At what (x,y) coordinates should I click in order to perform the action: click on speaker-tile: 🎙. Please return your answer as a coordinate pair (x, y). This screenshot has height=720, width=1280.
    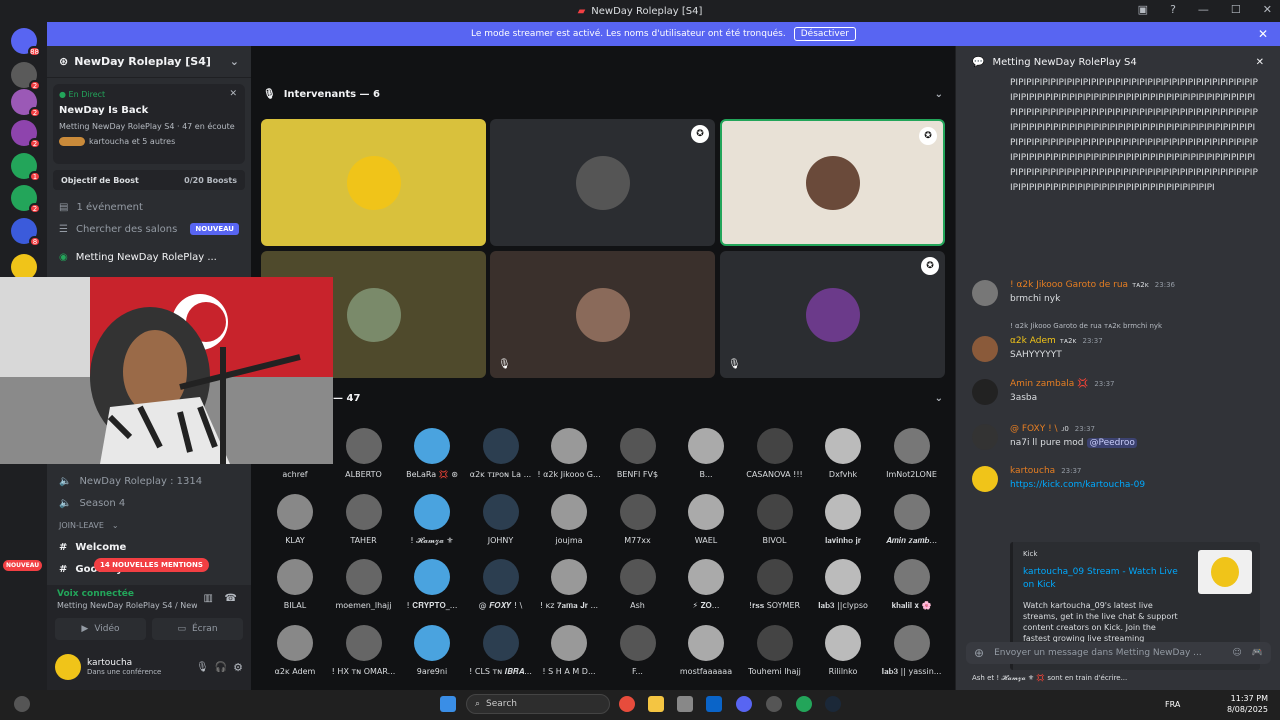
    Looking at the image, I should click on (602, 314).